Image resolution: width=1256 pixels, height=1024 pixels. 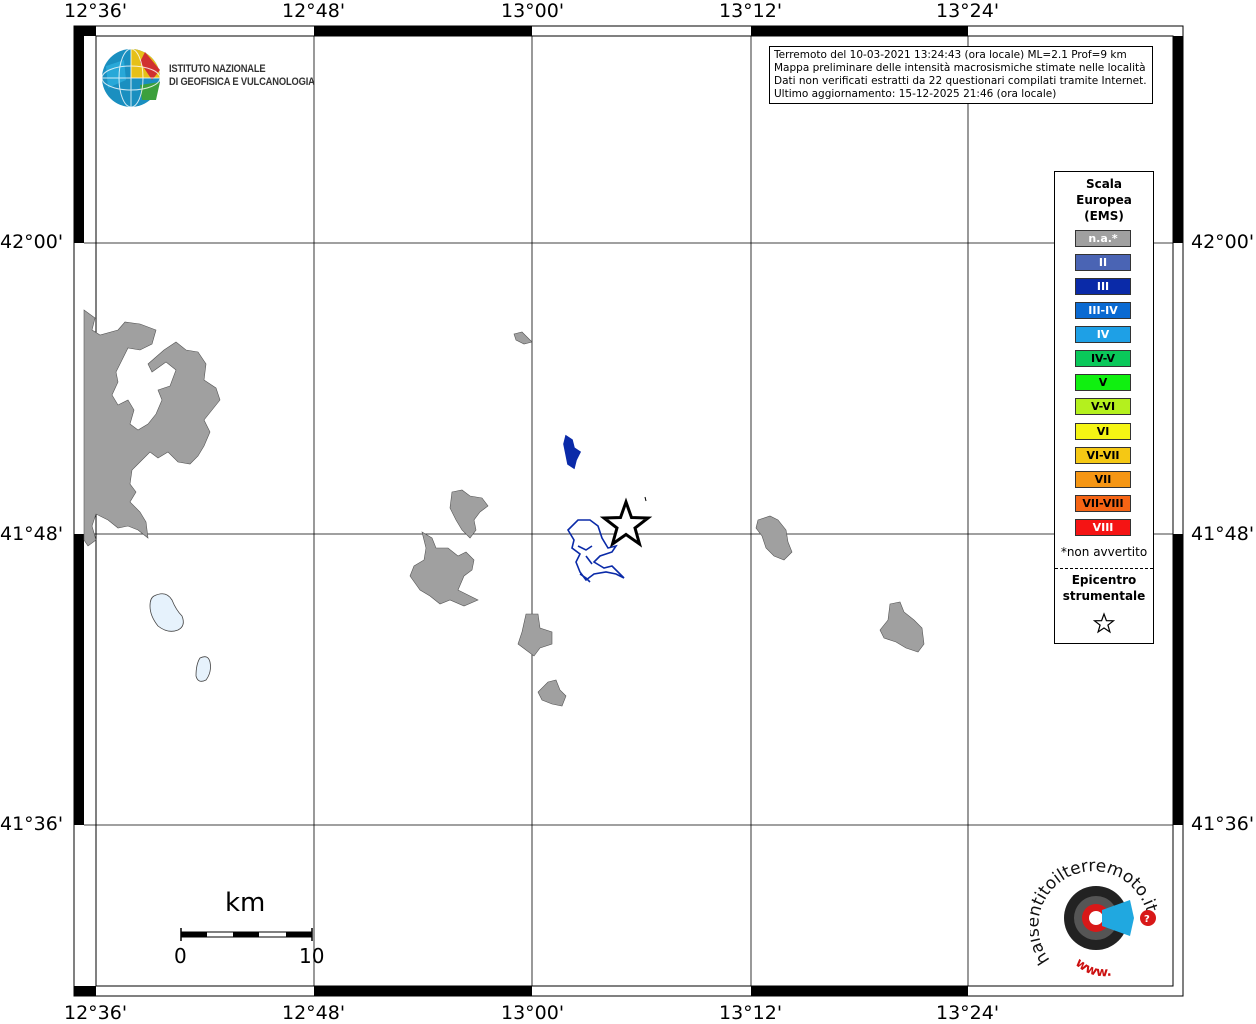 I want to click on lon-label-top-2: 12°48', so click(x=314, y=11).